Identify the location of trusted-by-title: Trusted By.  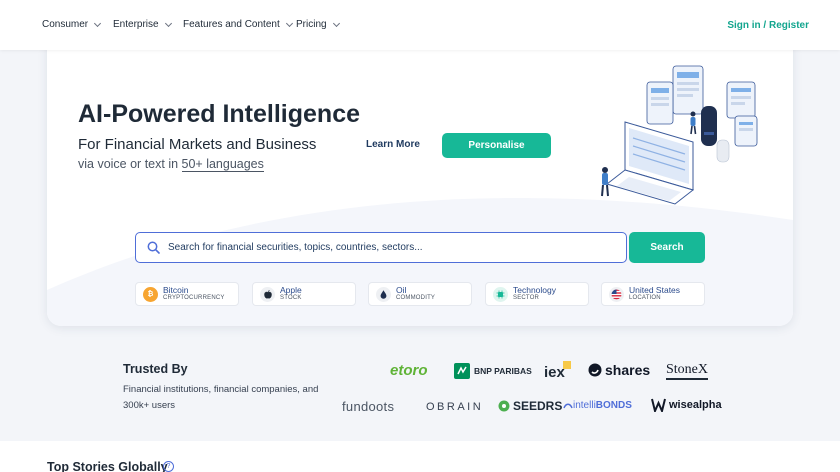
(155, 369).